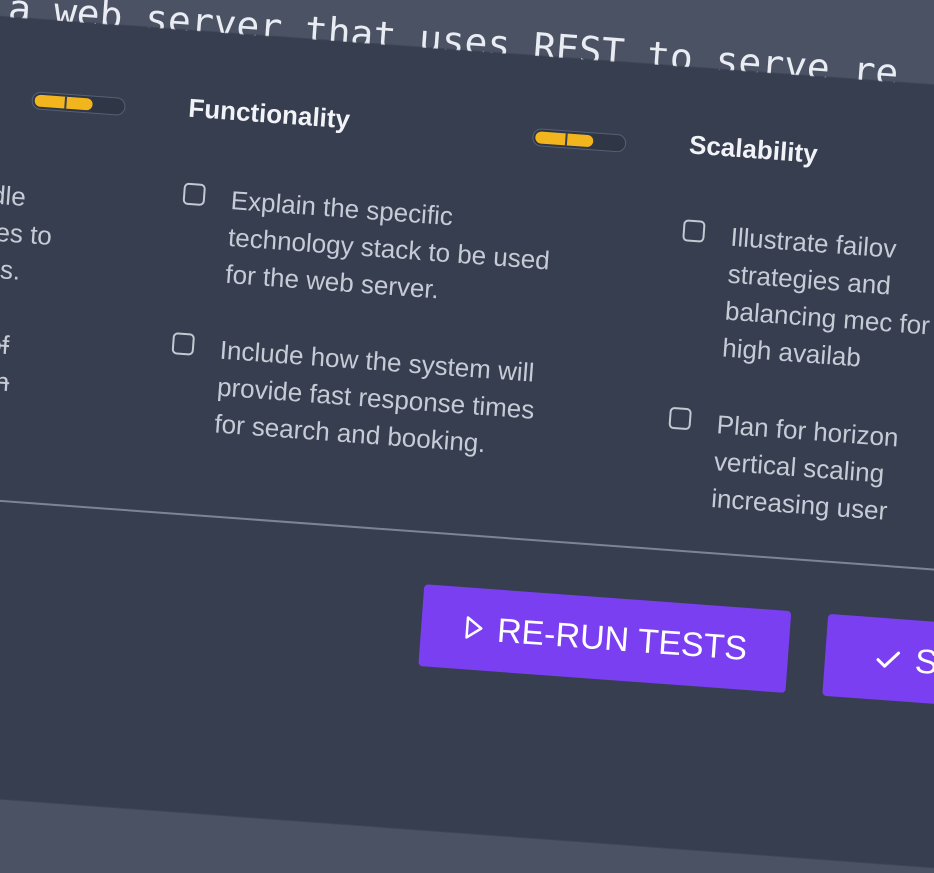 This screenshot has height=873, width=934. What do you see at coordinates (269, 113) in the screenshot?
I see `functionality-heading: Functionality` at bounding box center [269, 113].